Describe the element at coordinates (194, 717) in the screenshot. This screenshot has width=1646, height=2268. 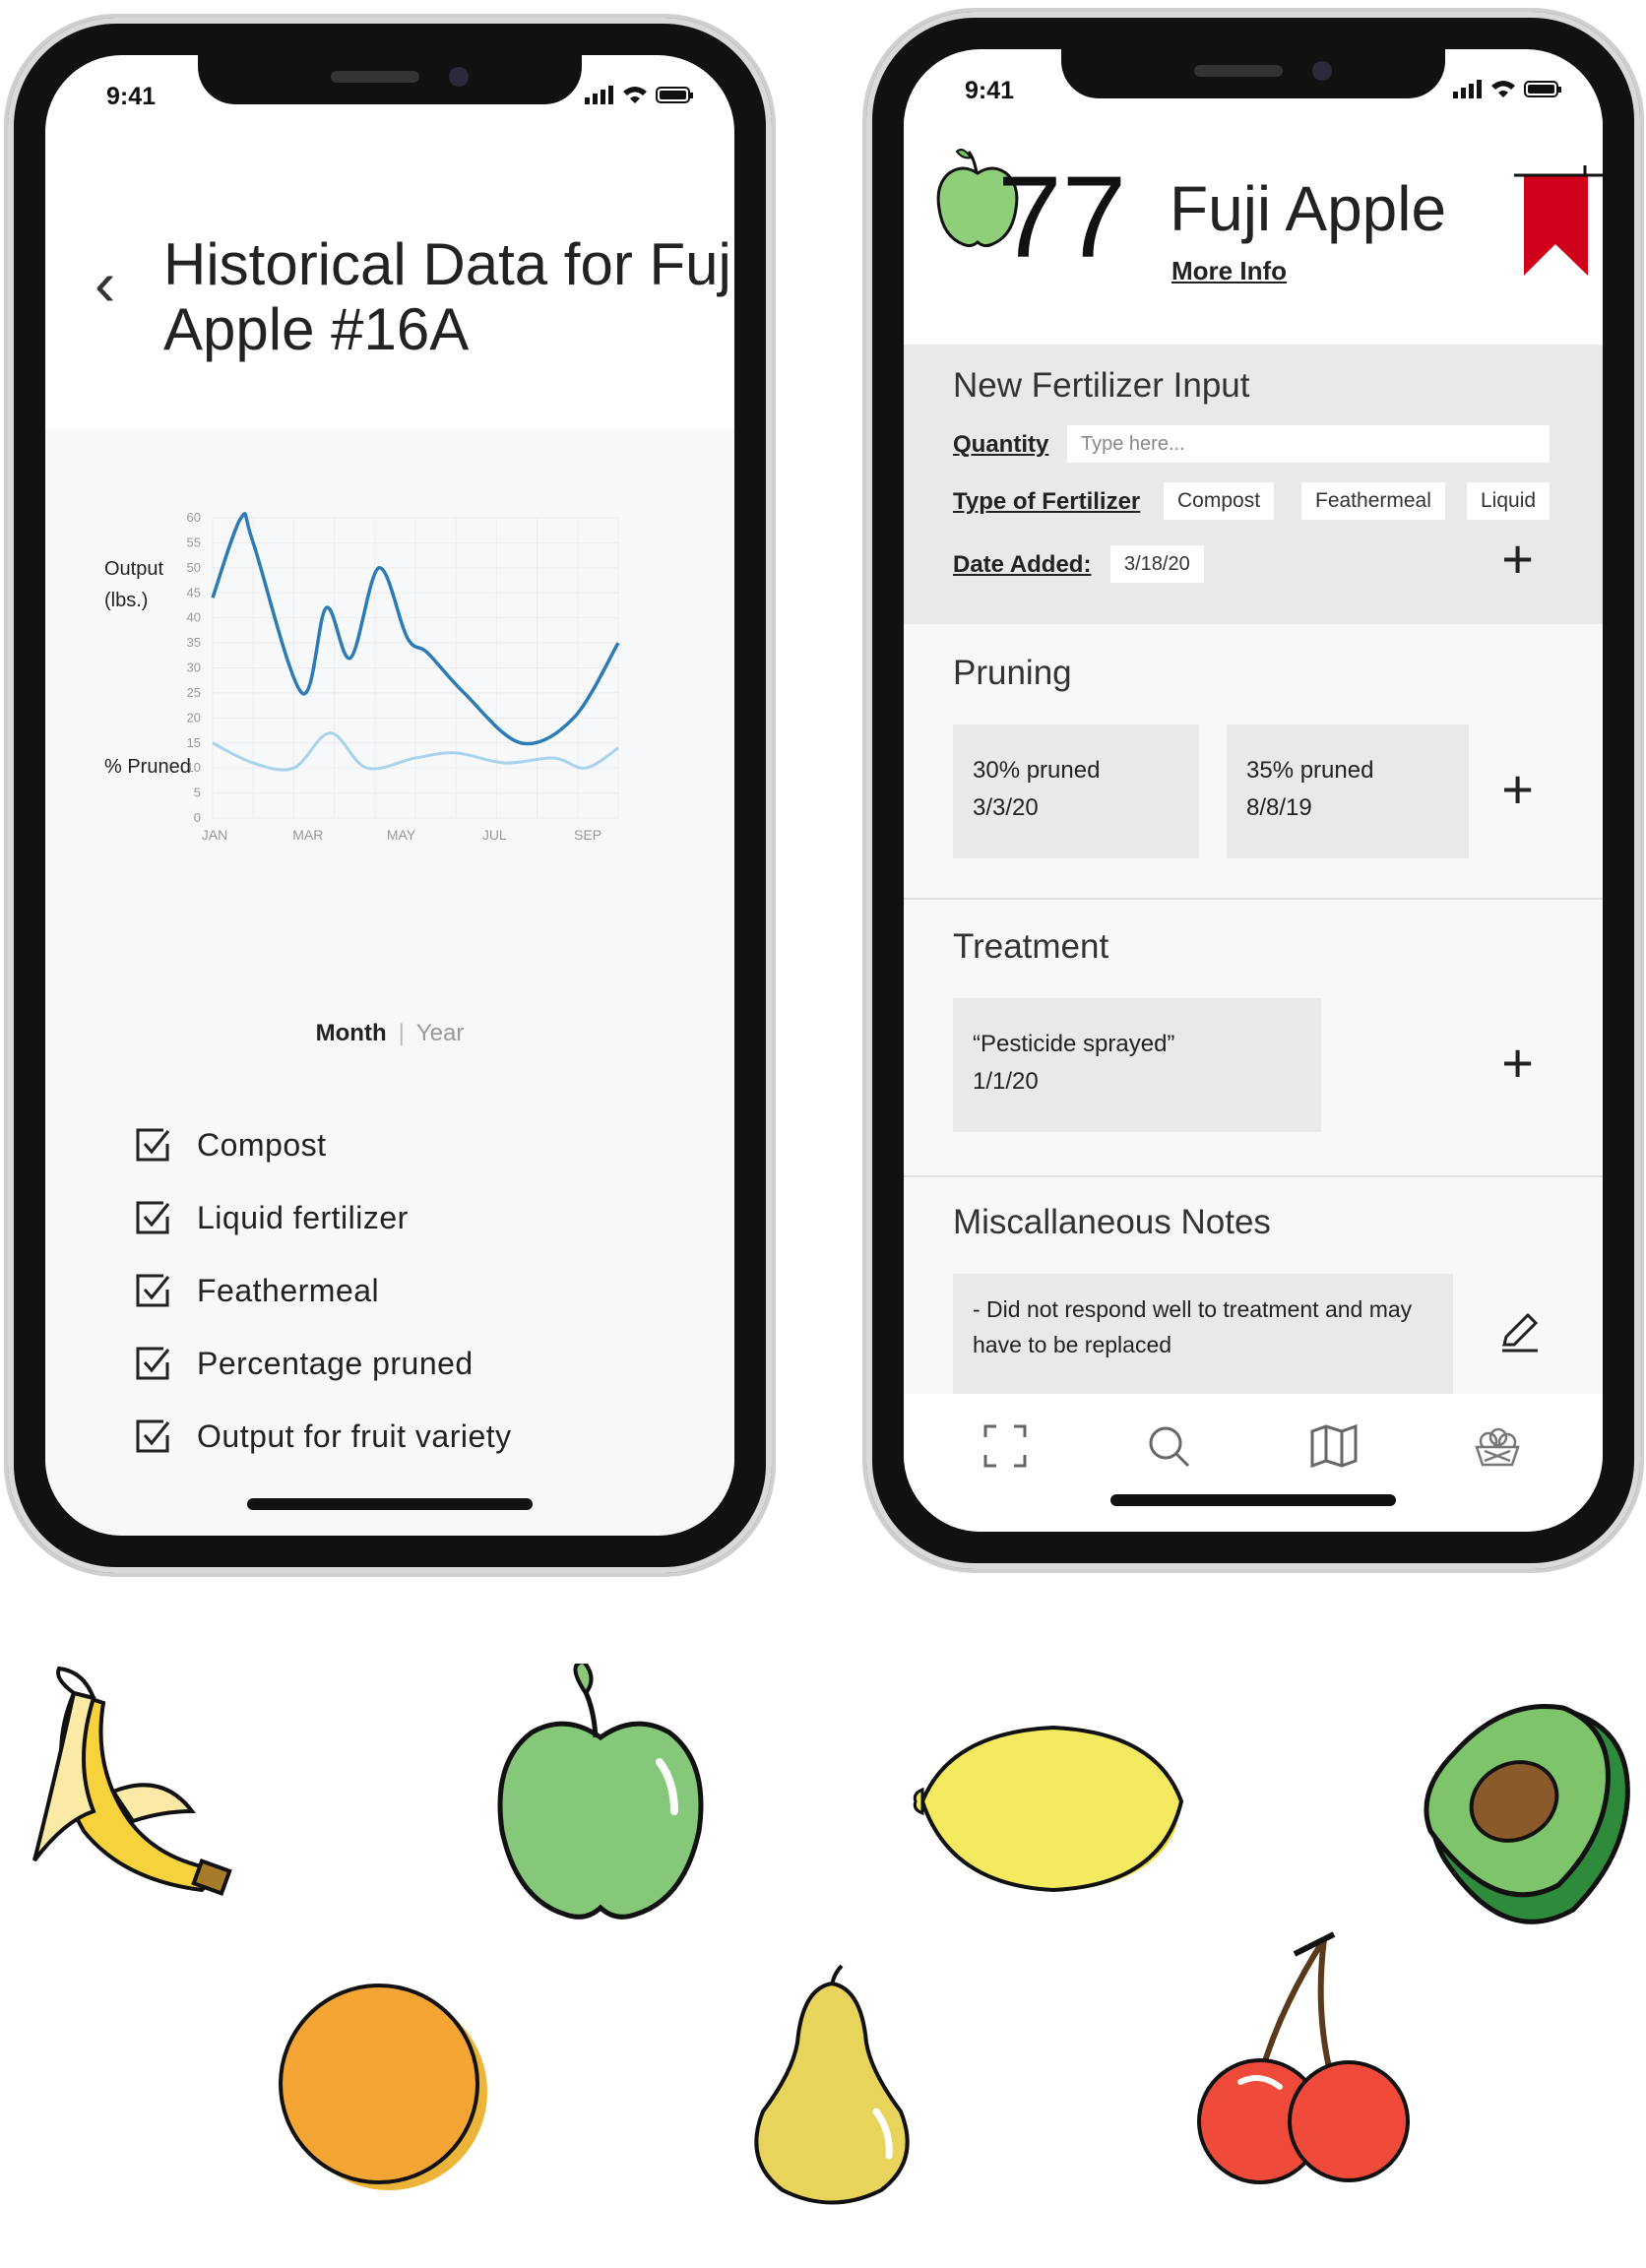
I see `y-tick-label: 20` at that location.